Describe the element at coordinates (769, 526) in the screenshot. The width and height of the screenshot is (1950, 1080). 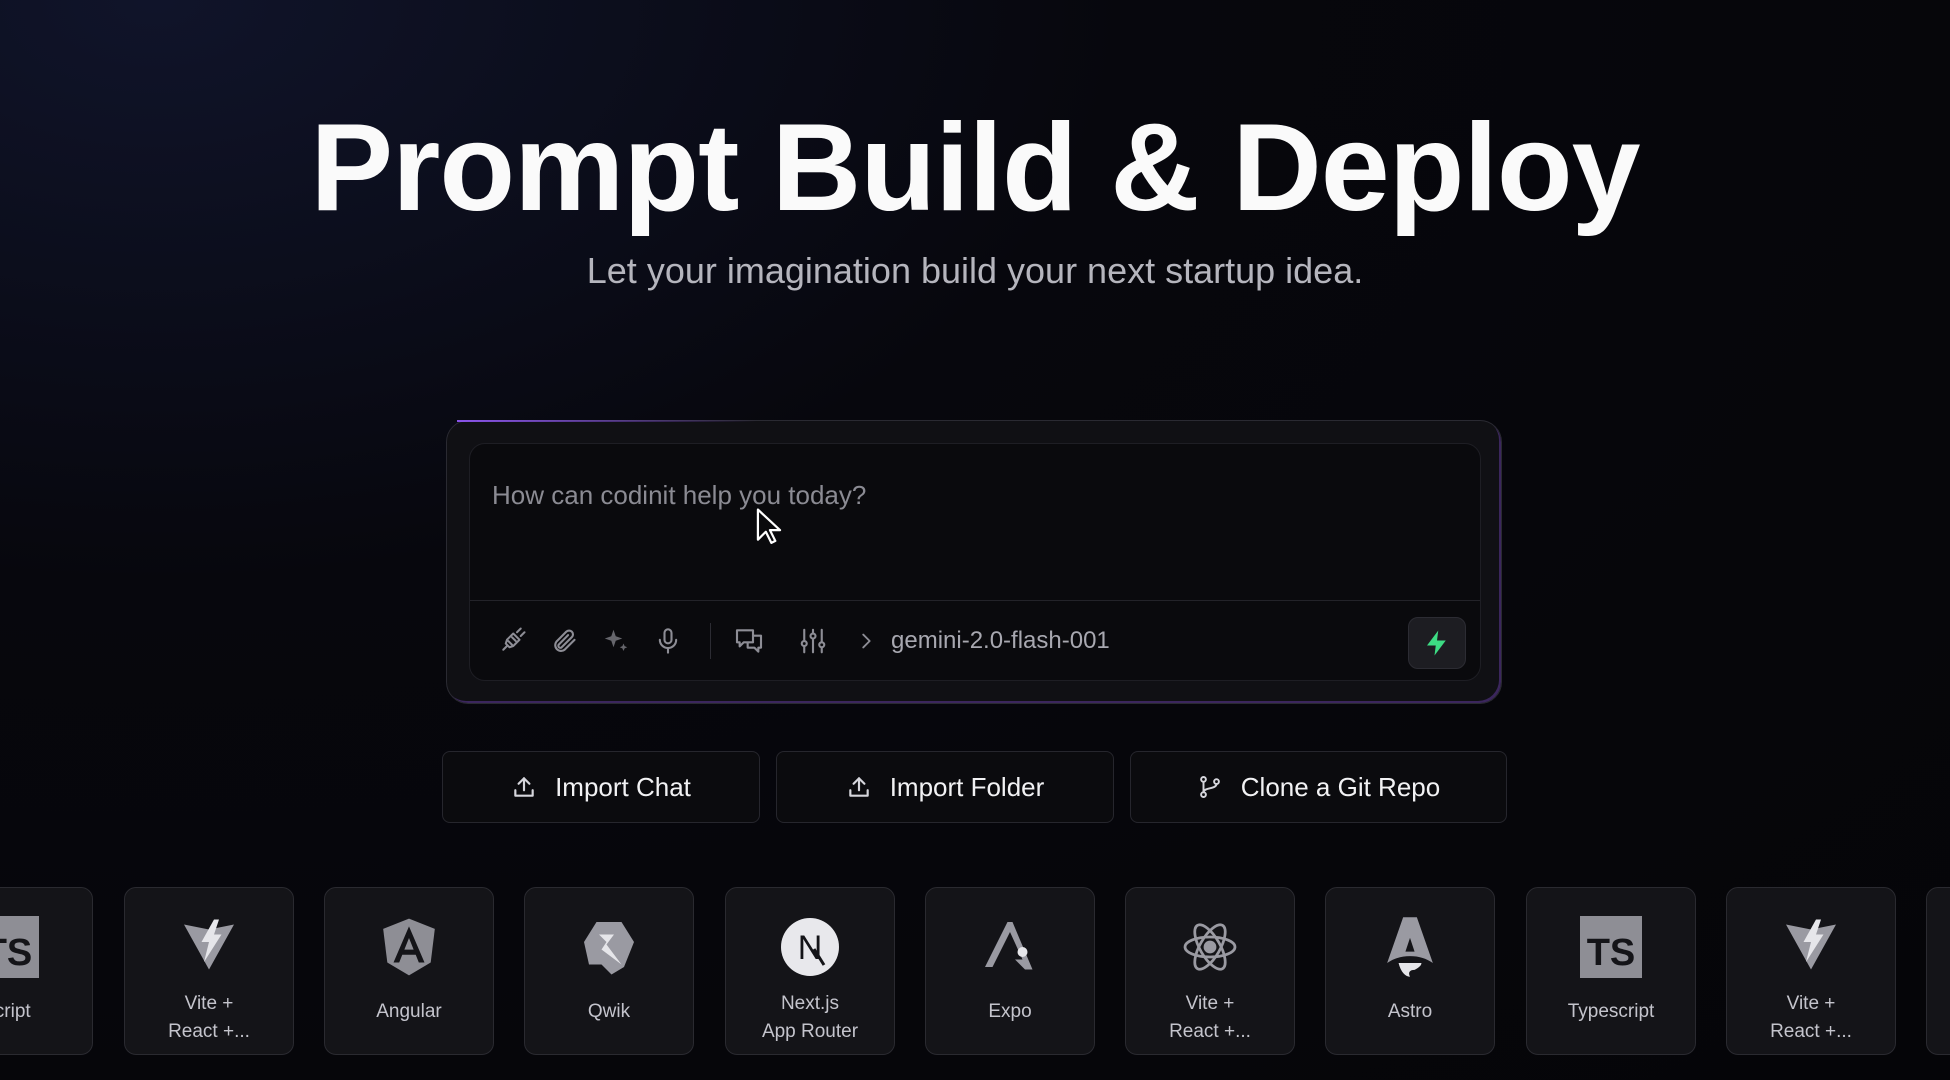
I see `mouse-cursor-icon` at that location.